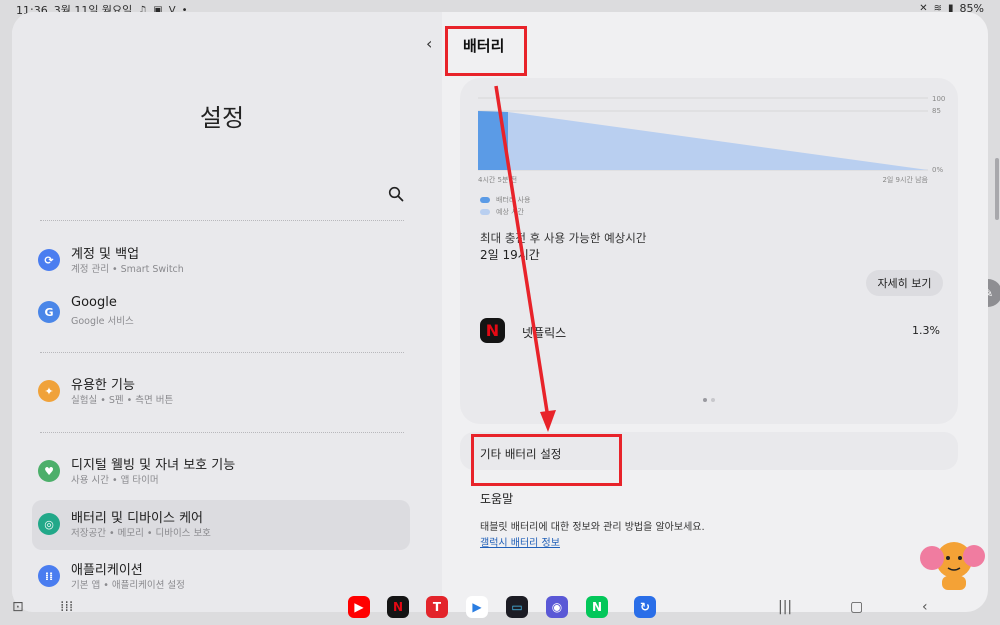  What do you see at coordinates (904, 283) in the screenshot?
I see `view-details-button: 자세히 보기` at bounding box center [904, 283].